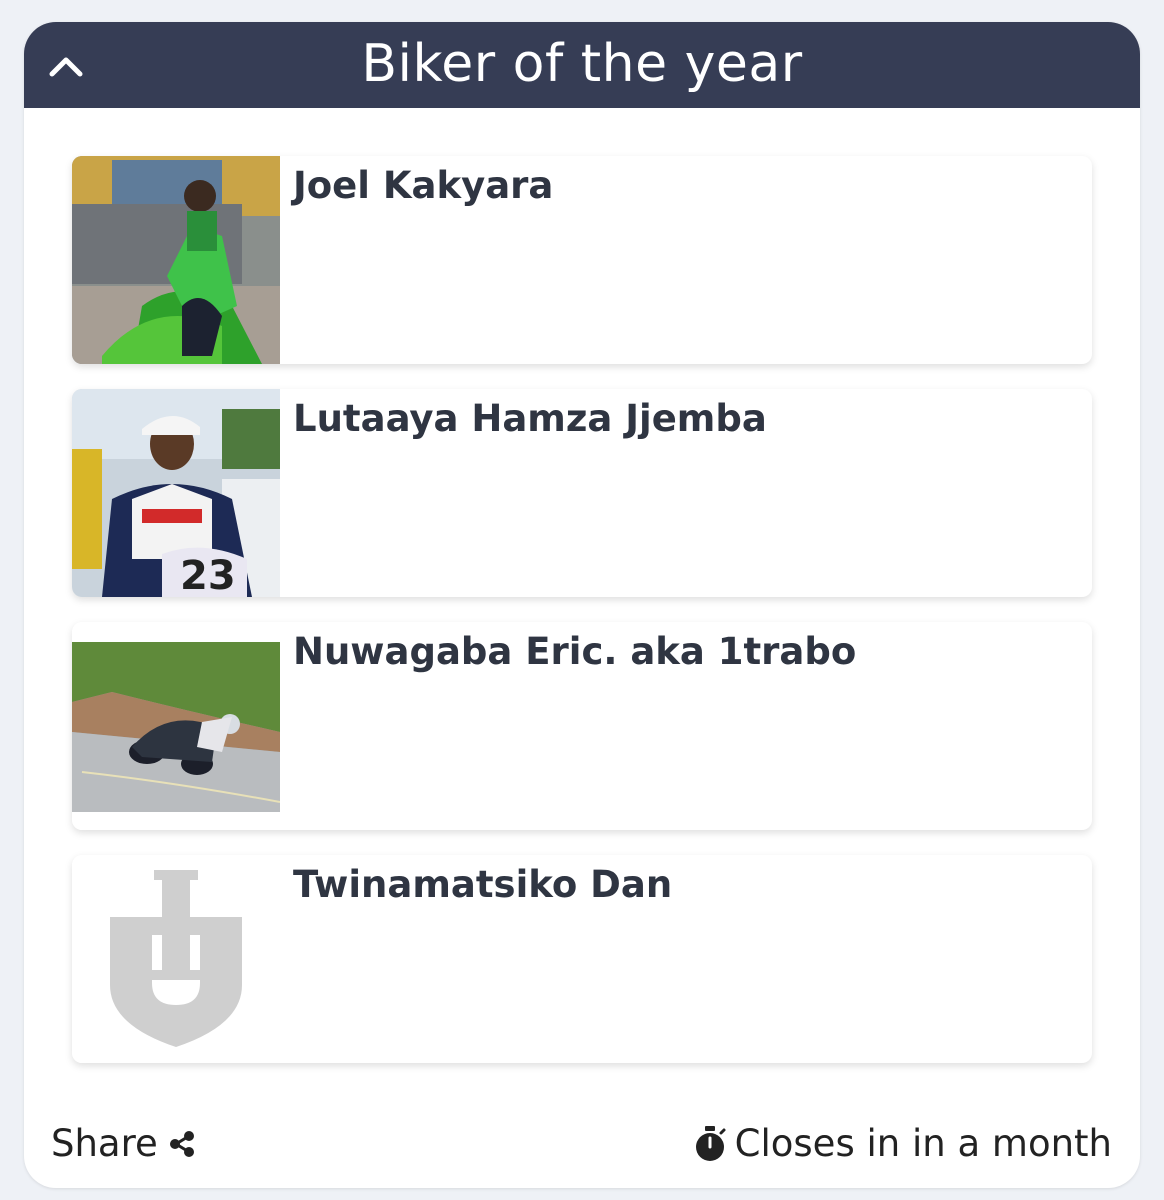  I want to click on poll-header: Biker of the year, so click(582, 65).